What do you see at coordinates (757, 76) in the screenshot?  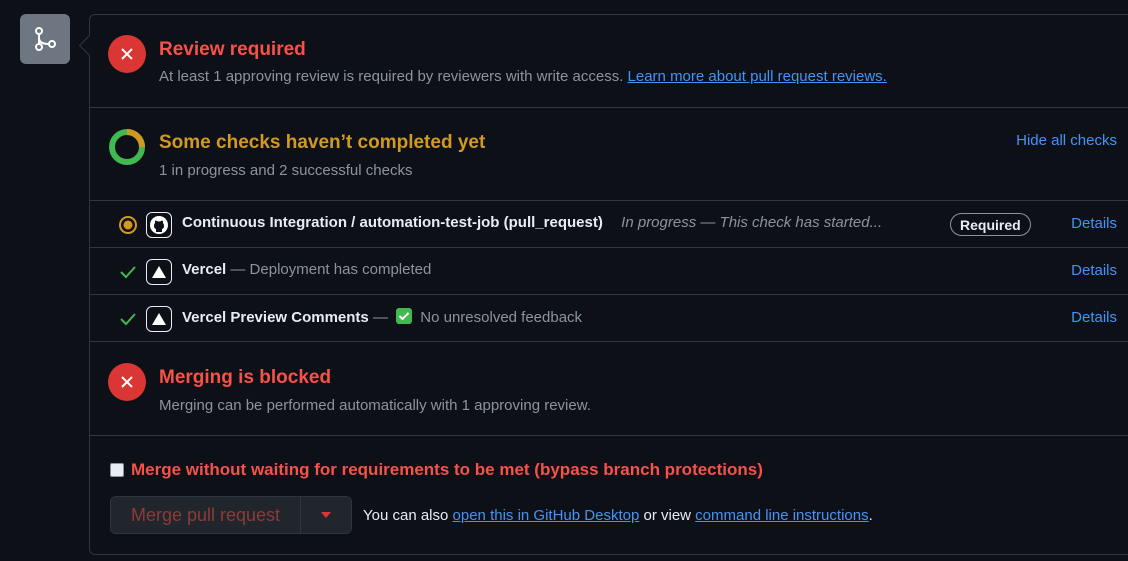 I see `learn-more-link: Learn more about pull request reviews.` at bounding box center [757, 76].